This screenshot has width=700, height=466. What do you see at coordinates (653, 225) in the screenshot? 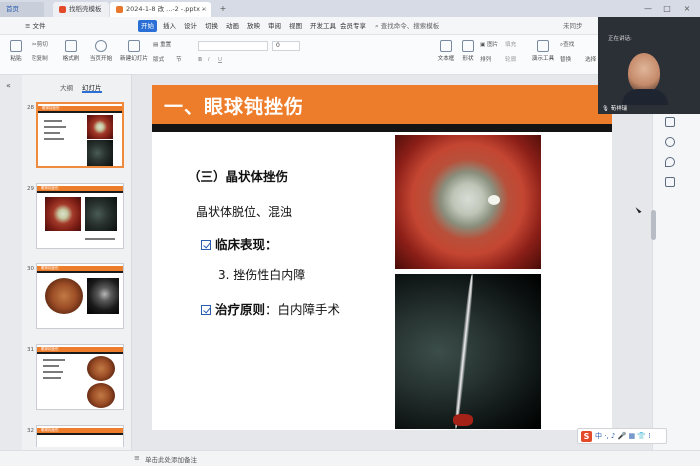
I see `vertical-scrollbar` at bounding box center [653, 225].